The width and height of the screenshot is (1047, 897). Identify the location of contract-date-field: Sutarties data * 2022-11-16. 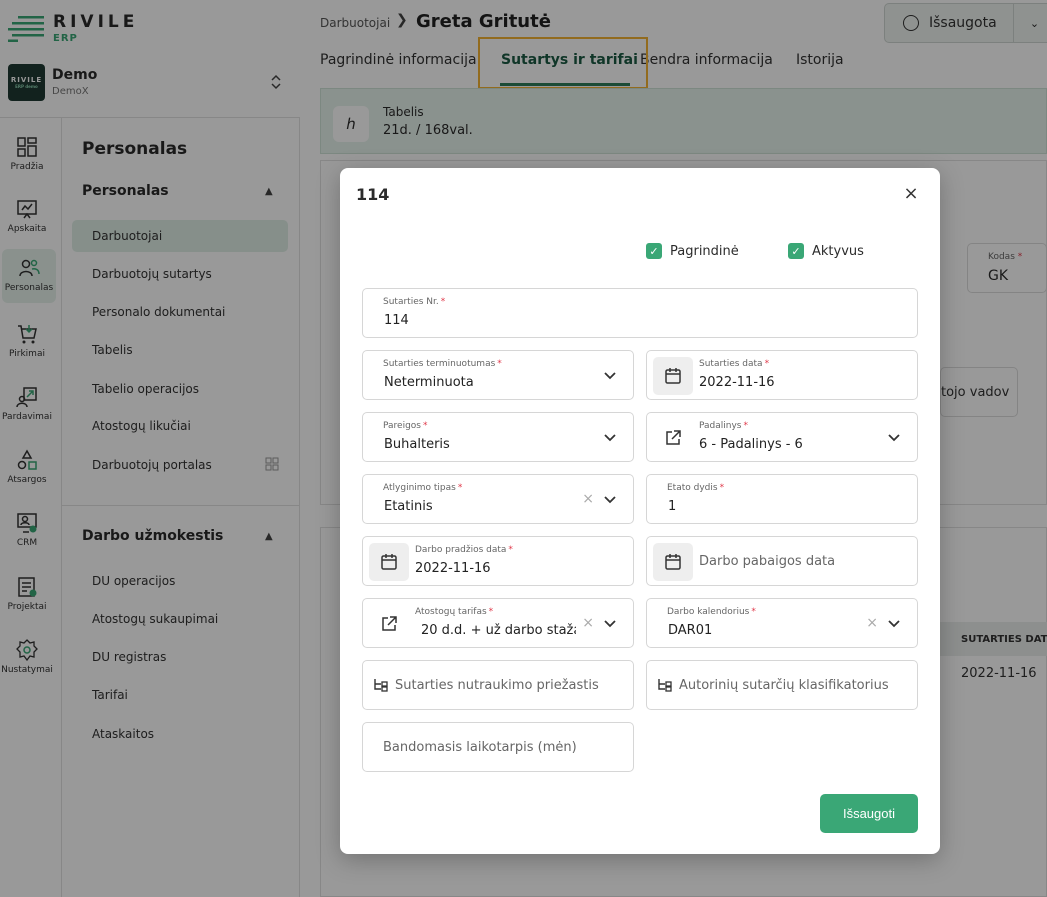
(782, 375).